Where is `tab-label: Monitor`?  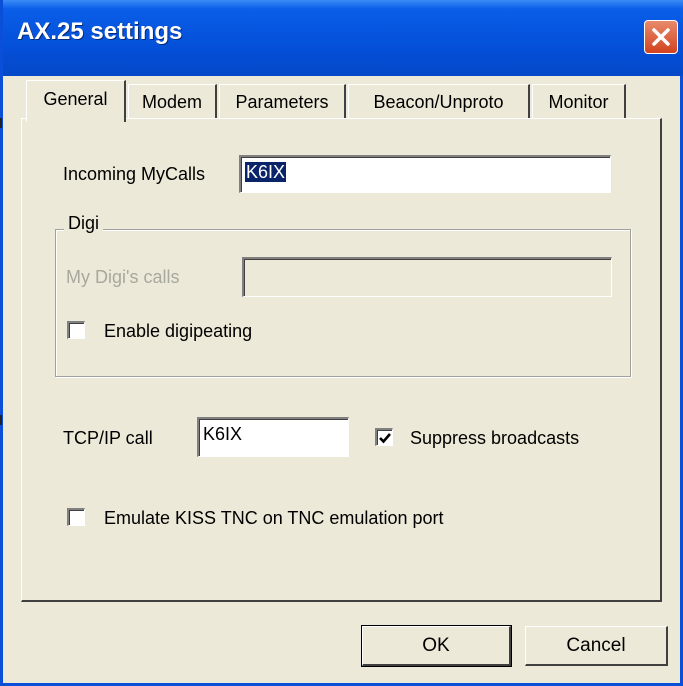
tab-label: Monitor is located at coordinates (578, 102).